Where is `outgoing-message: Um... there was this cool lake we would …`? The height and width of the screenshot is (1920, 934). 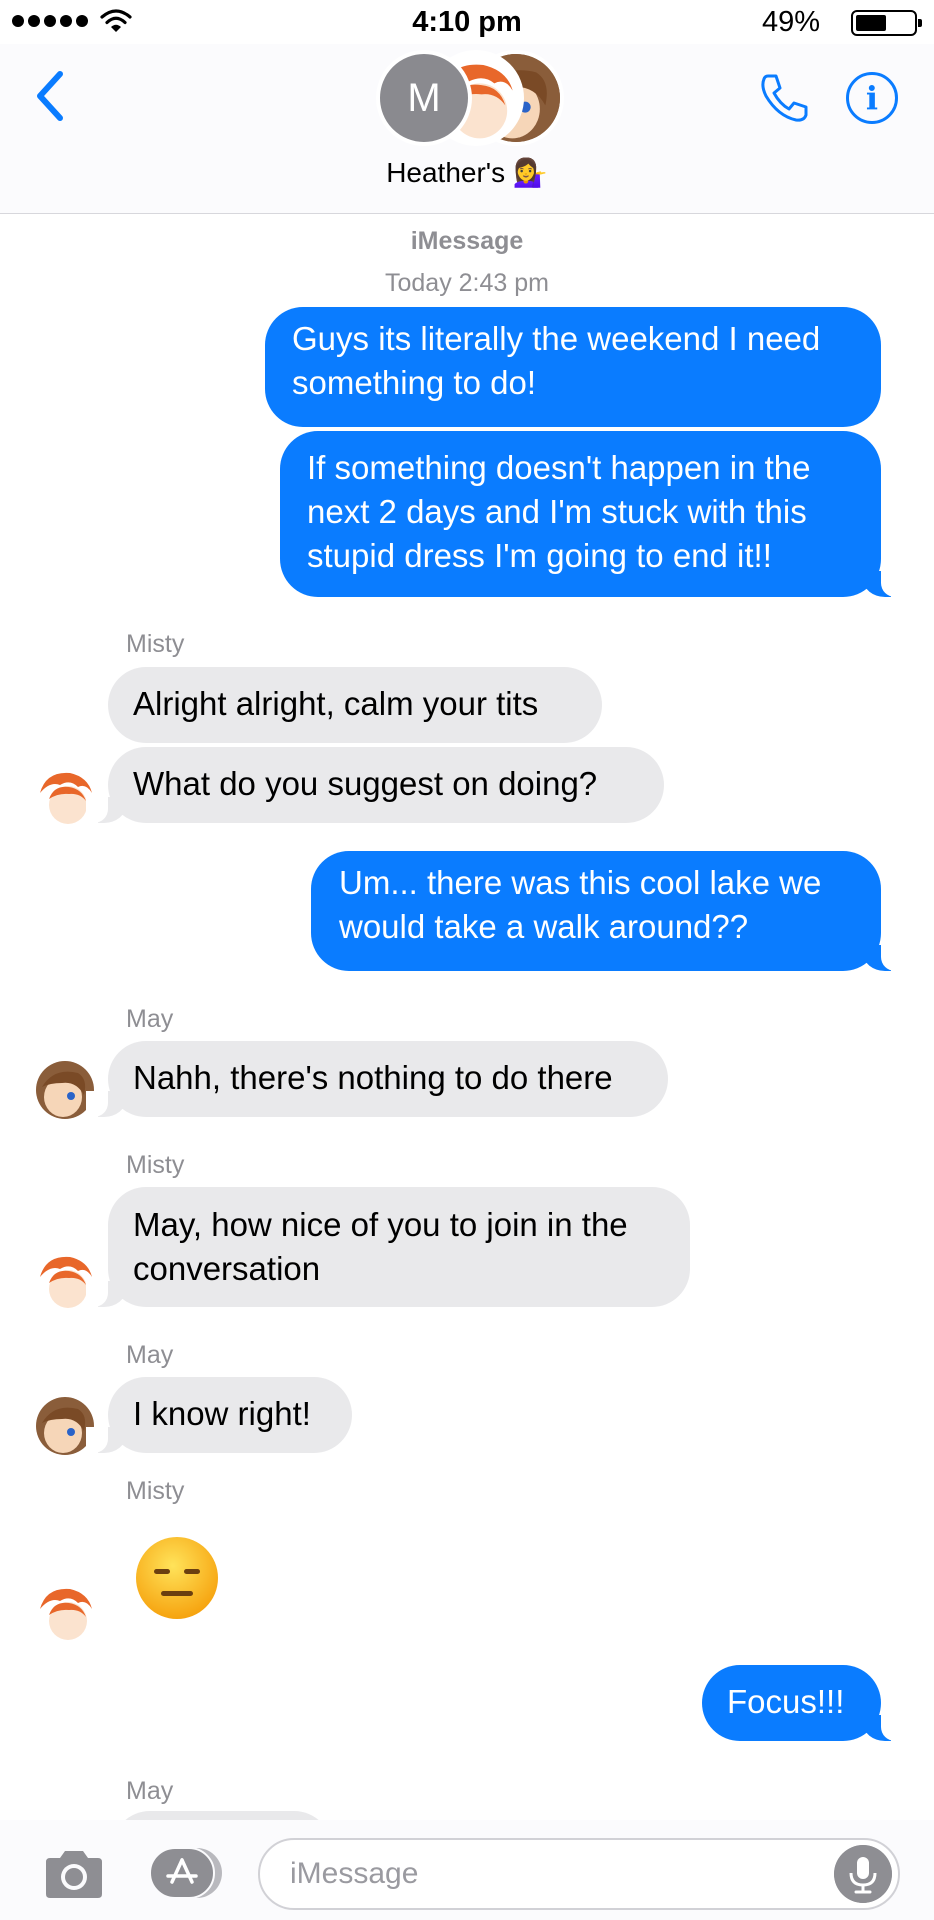 outgoing-message: Um... there was this cool lake we would … is located at coordinates (607, 911).